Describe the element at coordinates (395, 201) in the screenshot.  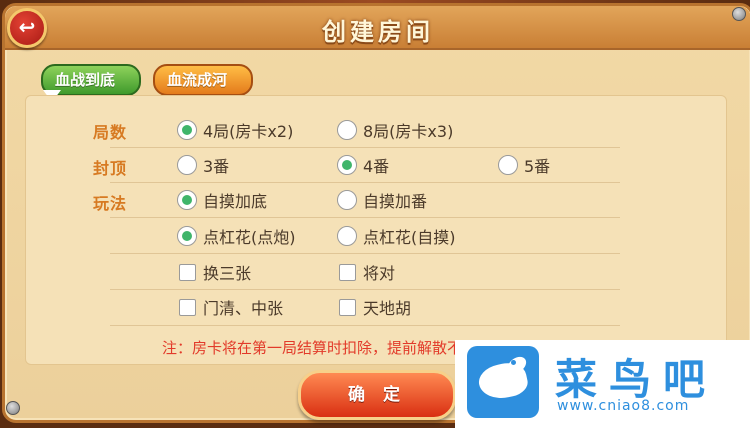
I see `option-label: 自摸加番` at that location.